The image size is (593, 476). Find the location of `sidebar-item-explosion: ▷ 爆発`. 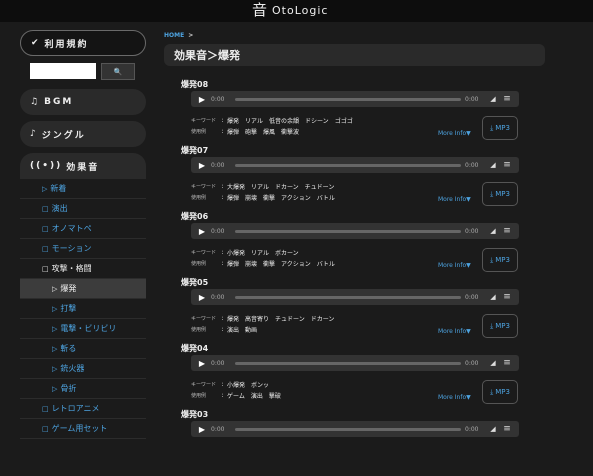

sidebar-item-explosion: ▷ 爆発 is located at coordinates (83, 289).